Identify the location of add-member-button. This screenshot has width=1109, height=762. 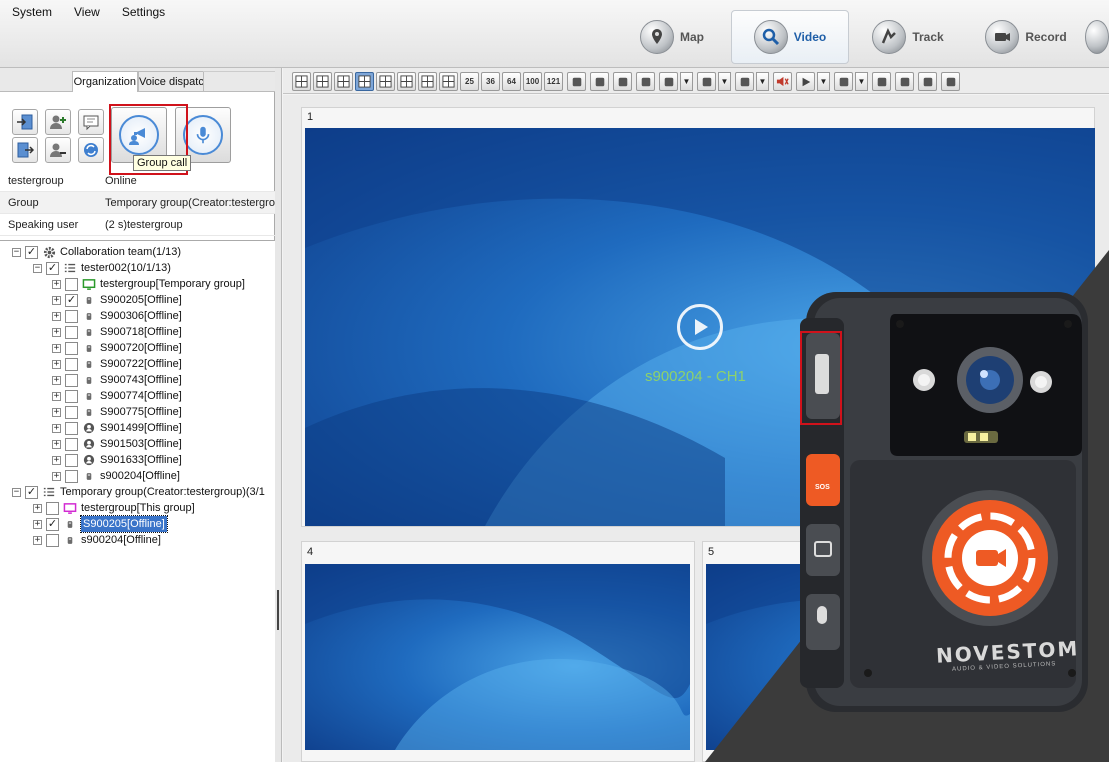
(58, 122).